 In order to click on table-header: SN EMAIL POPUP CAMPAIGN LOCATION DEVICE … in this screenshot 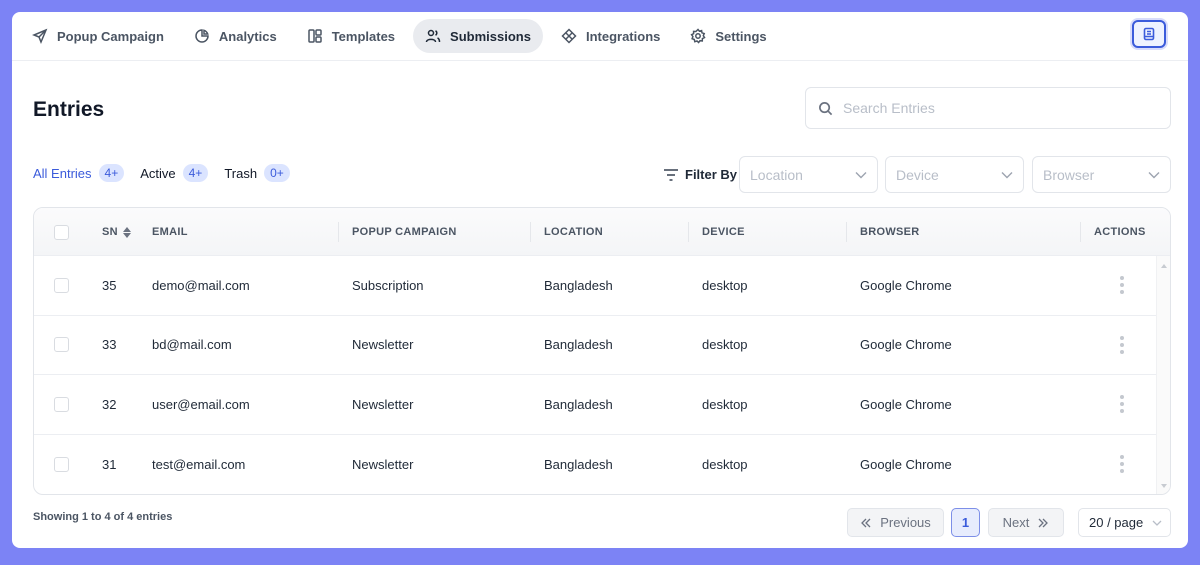, I will do `click(602, 232)`.